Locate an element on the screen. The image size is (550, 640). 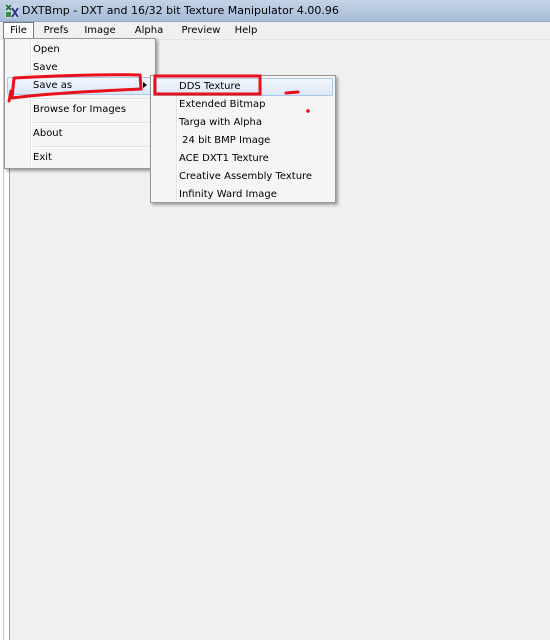
submenu-item-ace-dxt1-texture: ACE DXT1 Texture is located at coordinates (243, 159).